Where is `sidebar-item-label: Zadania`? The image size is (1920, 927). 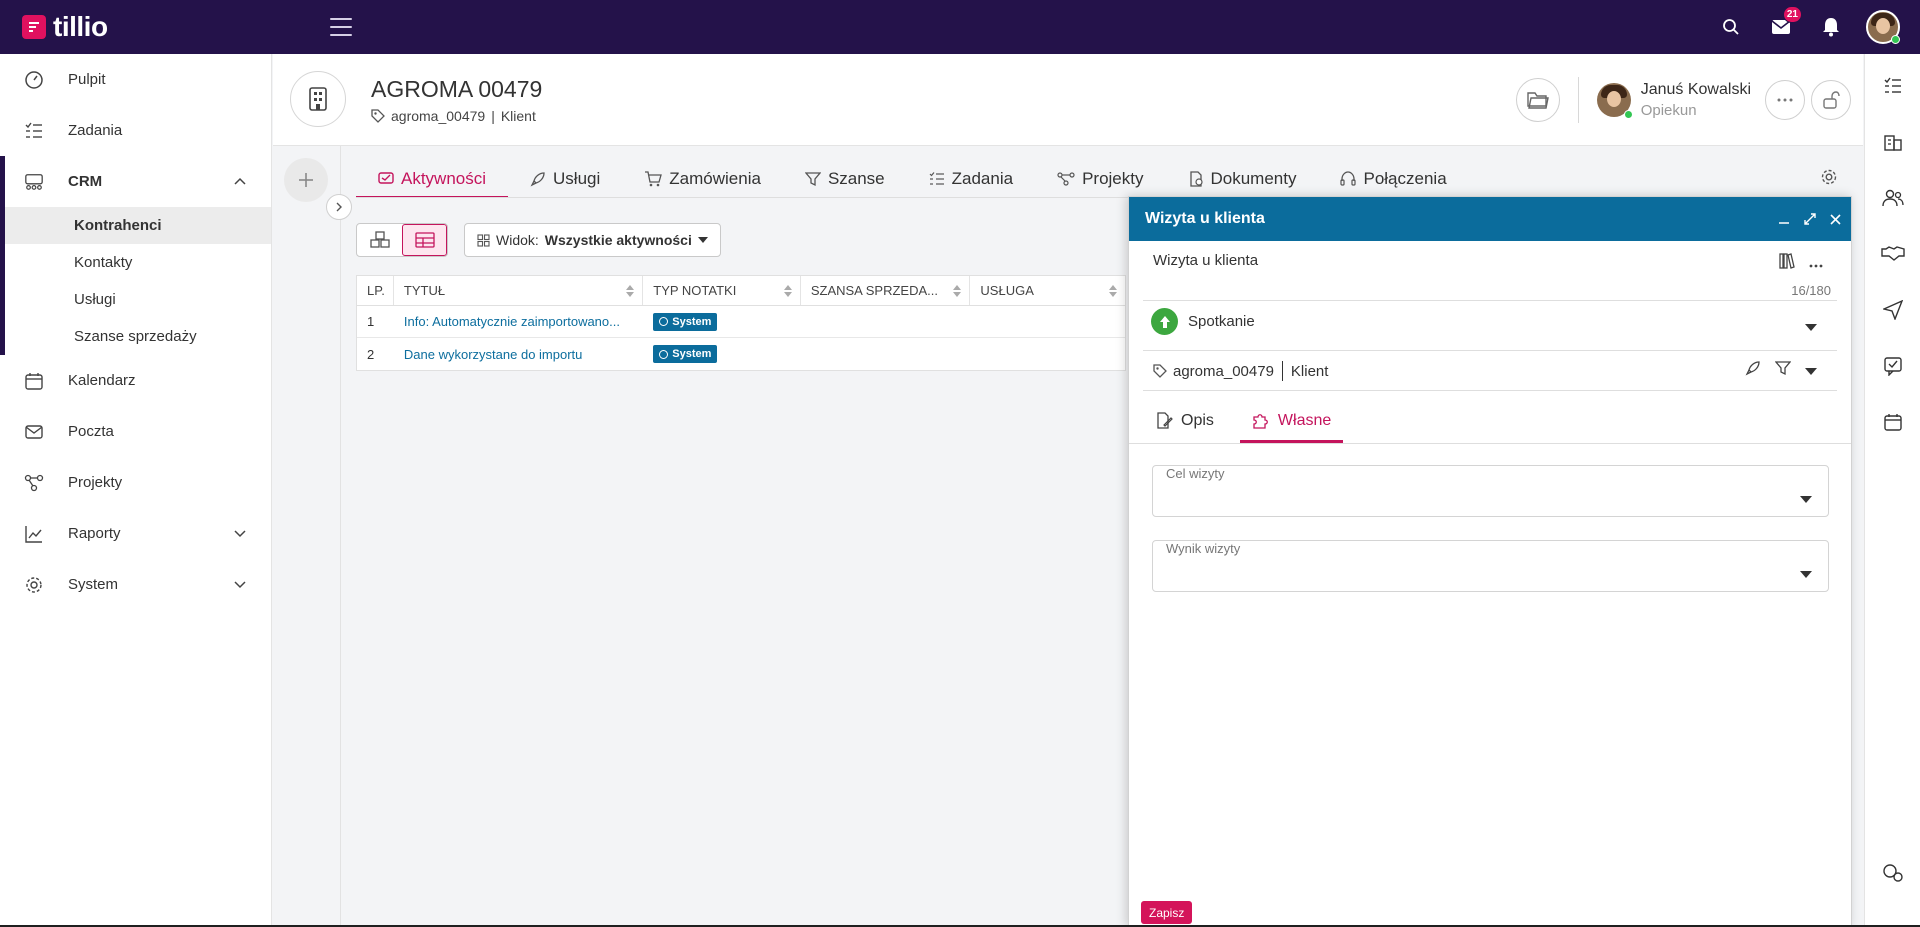
sidebar-item-label: Zadania is located at coordinates (95, 130).